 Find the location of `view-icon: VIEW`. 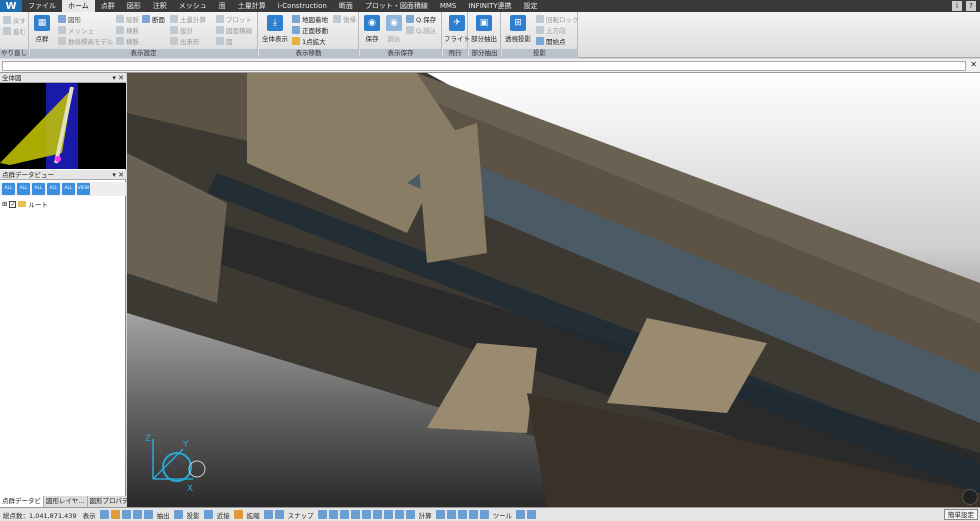

view-icon: VIEW is located at coordinates (83, 189).